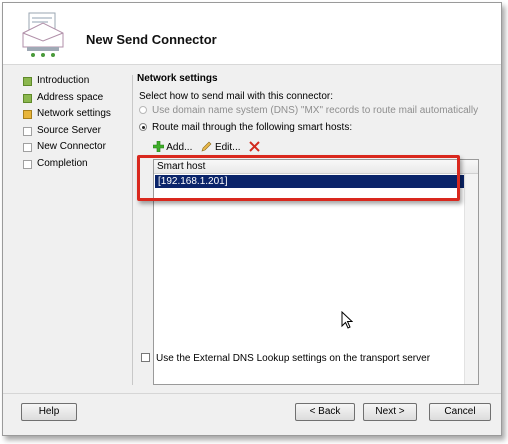  I want to click on step-source-server: Source Server, so click(78, 131).